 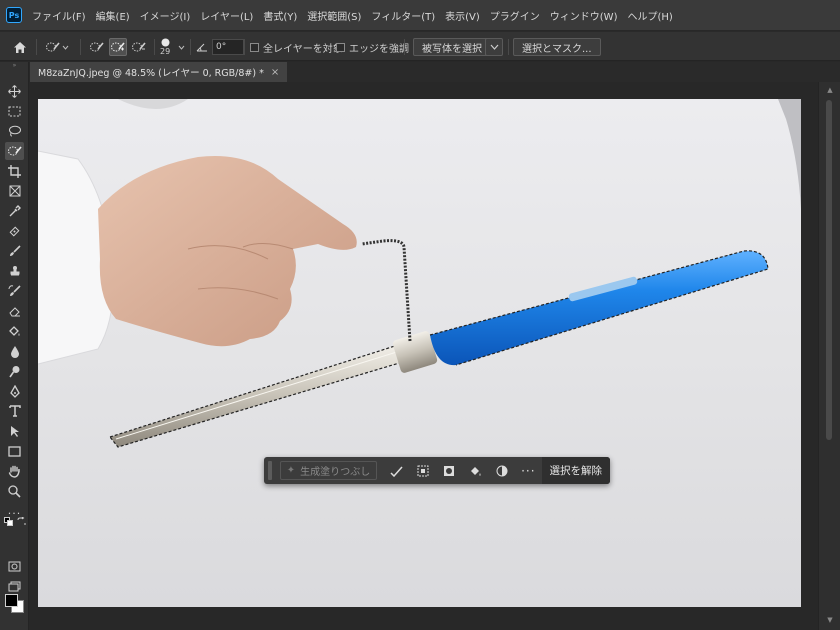 I want to click on select-subject-button: 被写体を選択, so click(x=452, y=47).